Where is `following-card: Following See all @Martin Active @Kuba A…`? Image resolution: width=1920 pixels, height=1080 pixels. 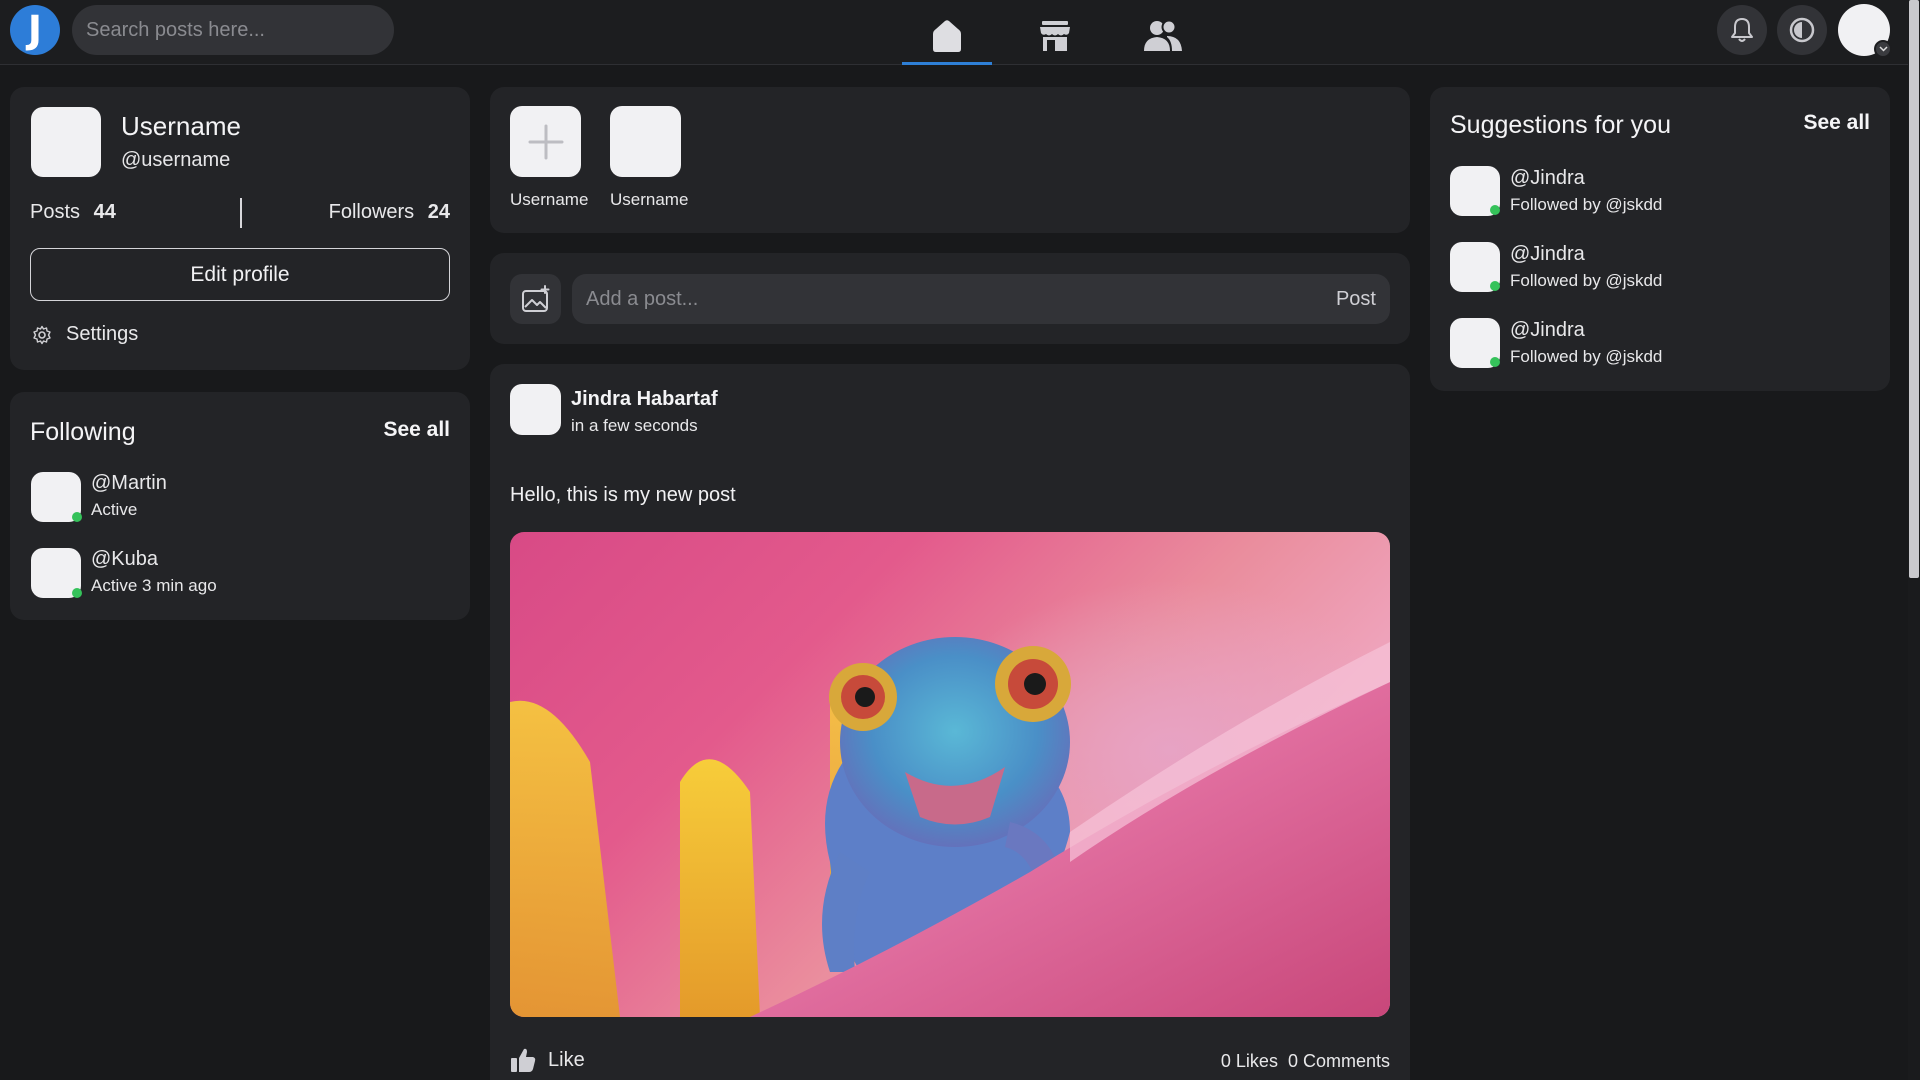 following-card: Following See all @Martin Active @Kuba A… is located at coordinates (240, 506).